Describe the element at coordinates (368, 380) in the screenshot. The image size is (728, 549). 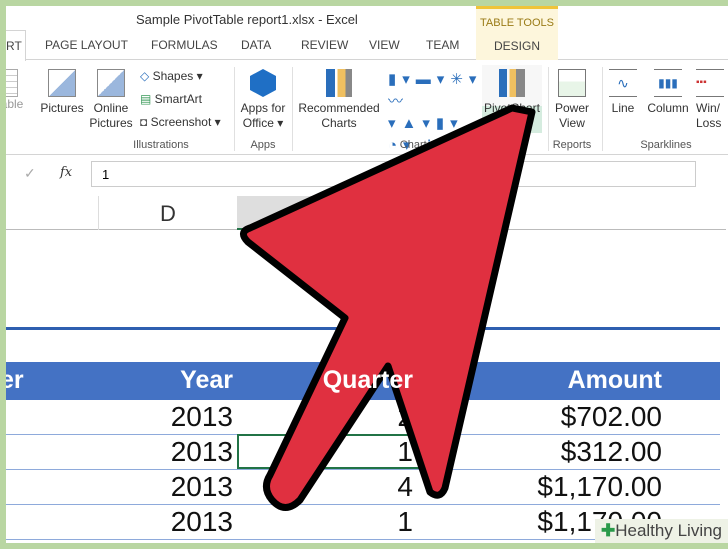
I see `header-quarter: Quarter` at that location.